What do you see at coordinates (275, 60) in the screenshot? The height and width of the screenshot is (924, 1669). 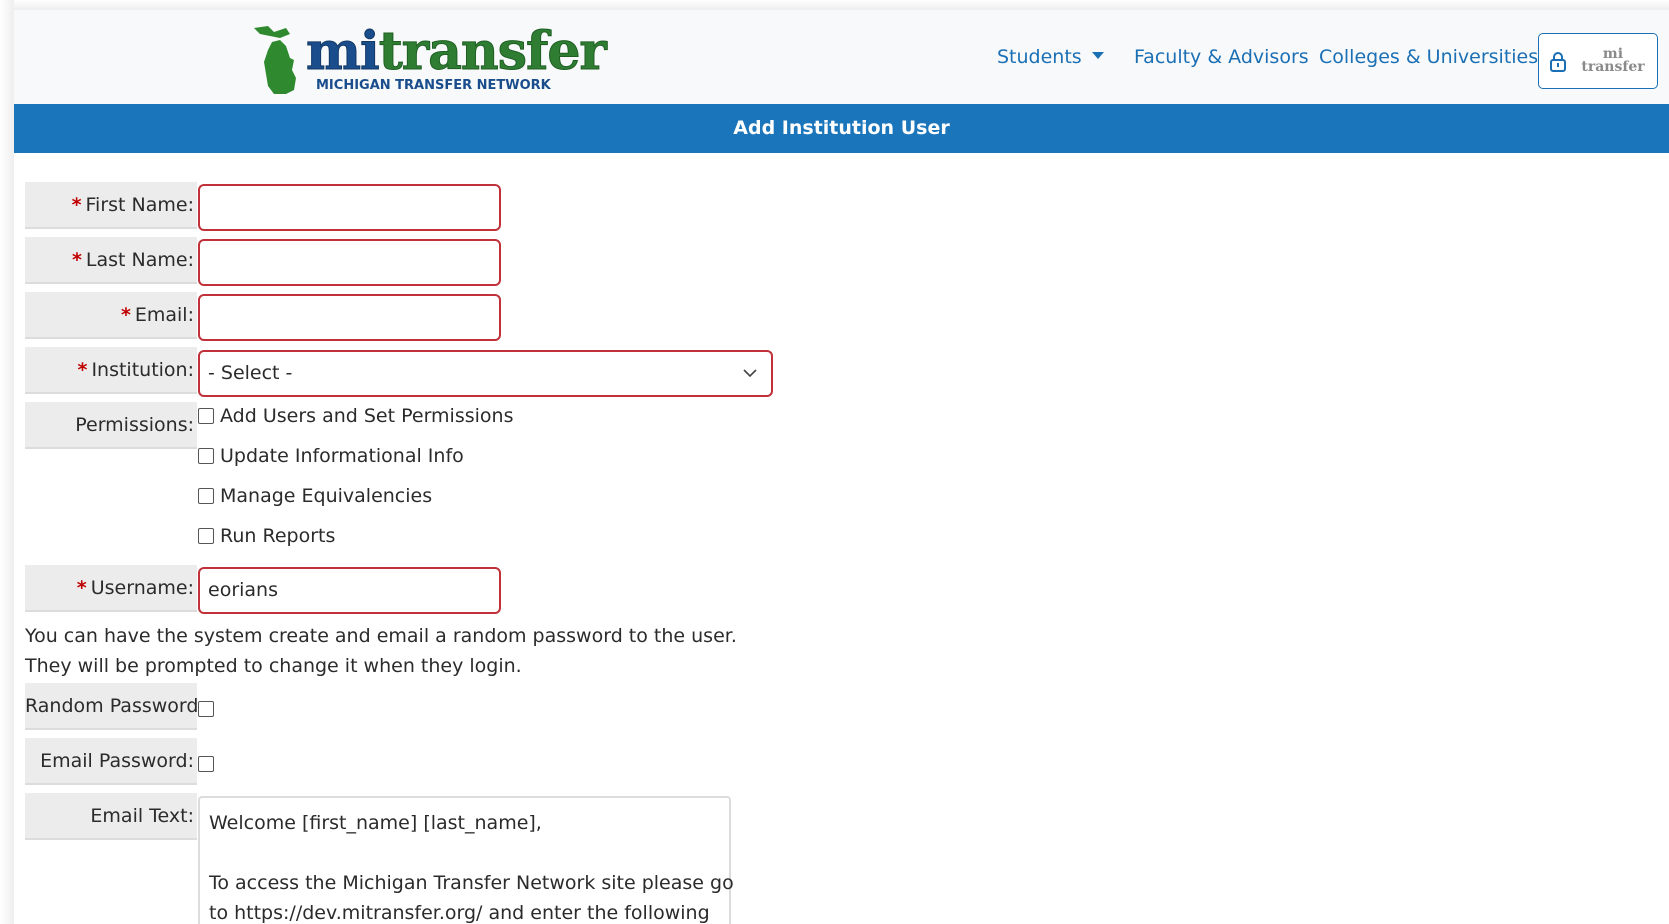 I see `michigan-map-icon` at bounding box center [275, 60].